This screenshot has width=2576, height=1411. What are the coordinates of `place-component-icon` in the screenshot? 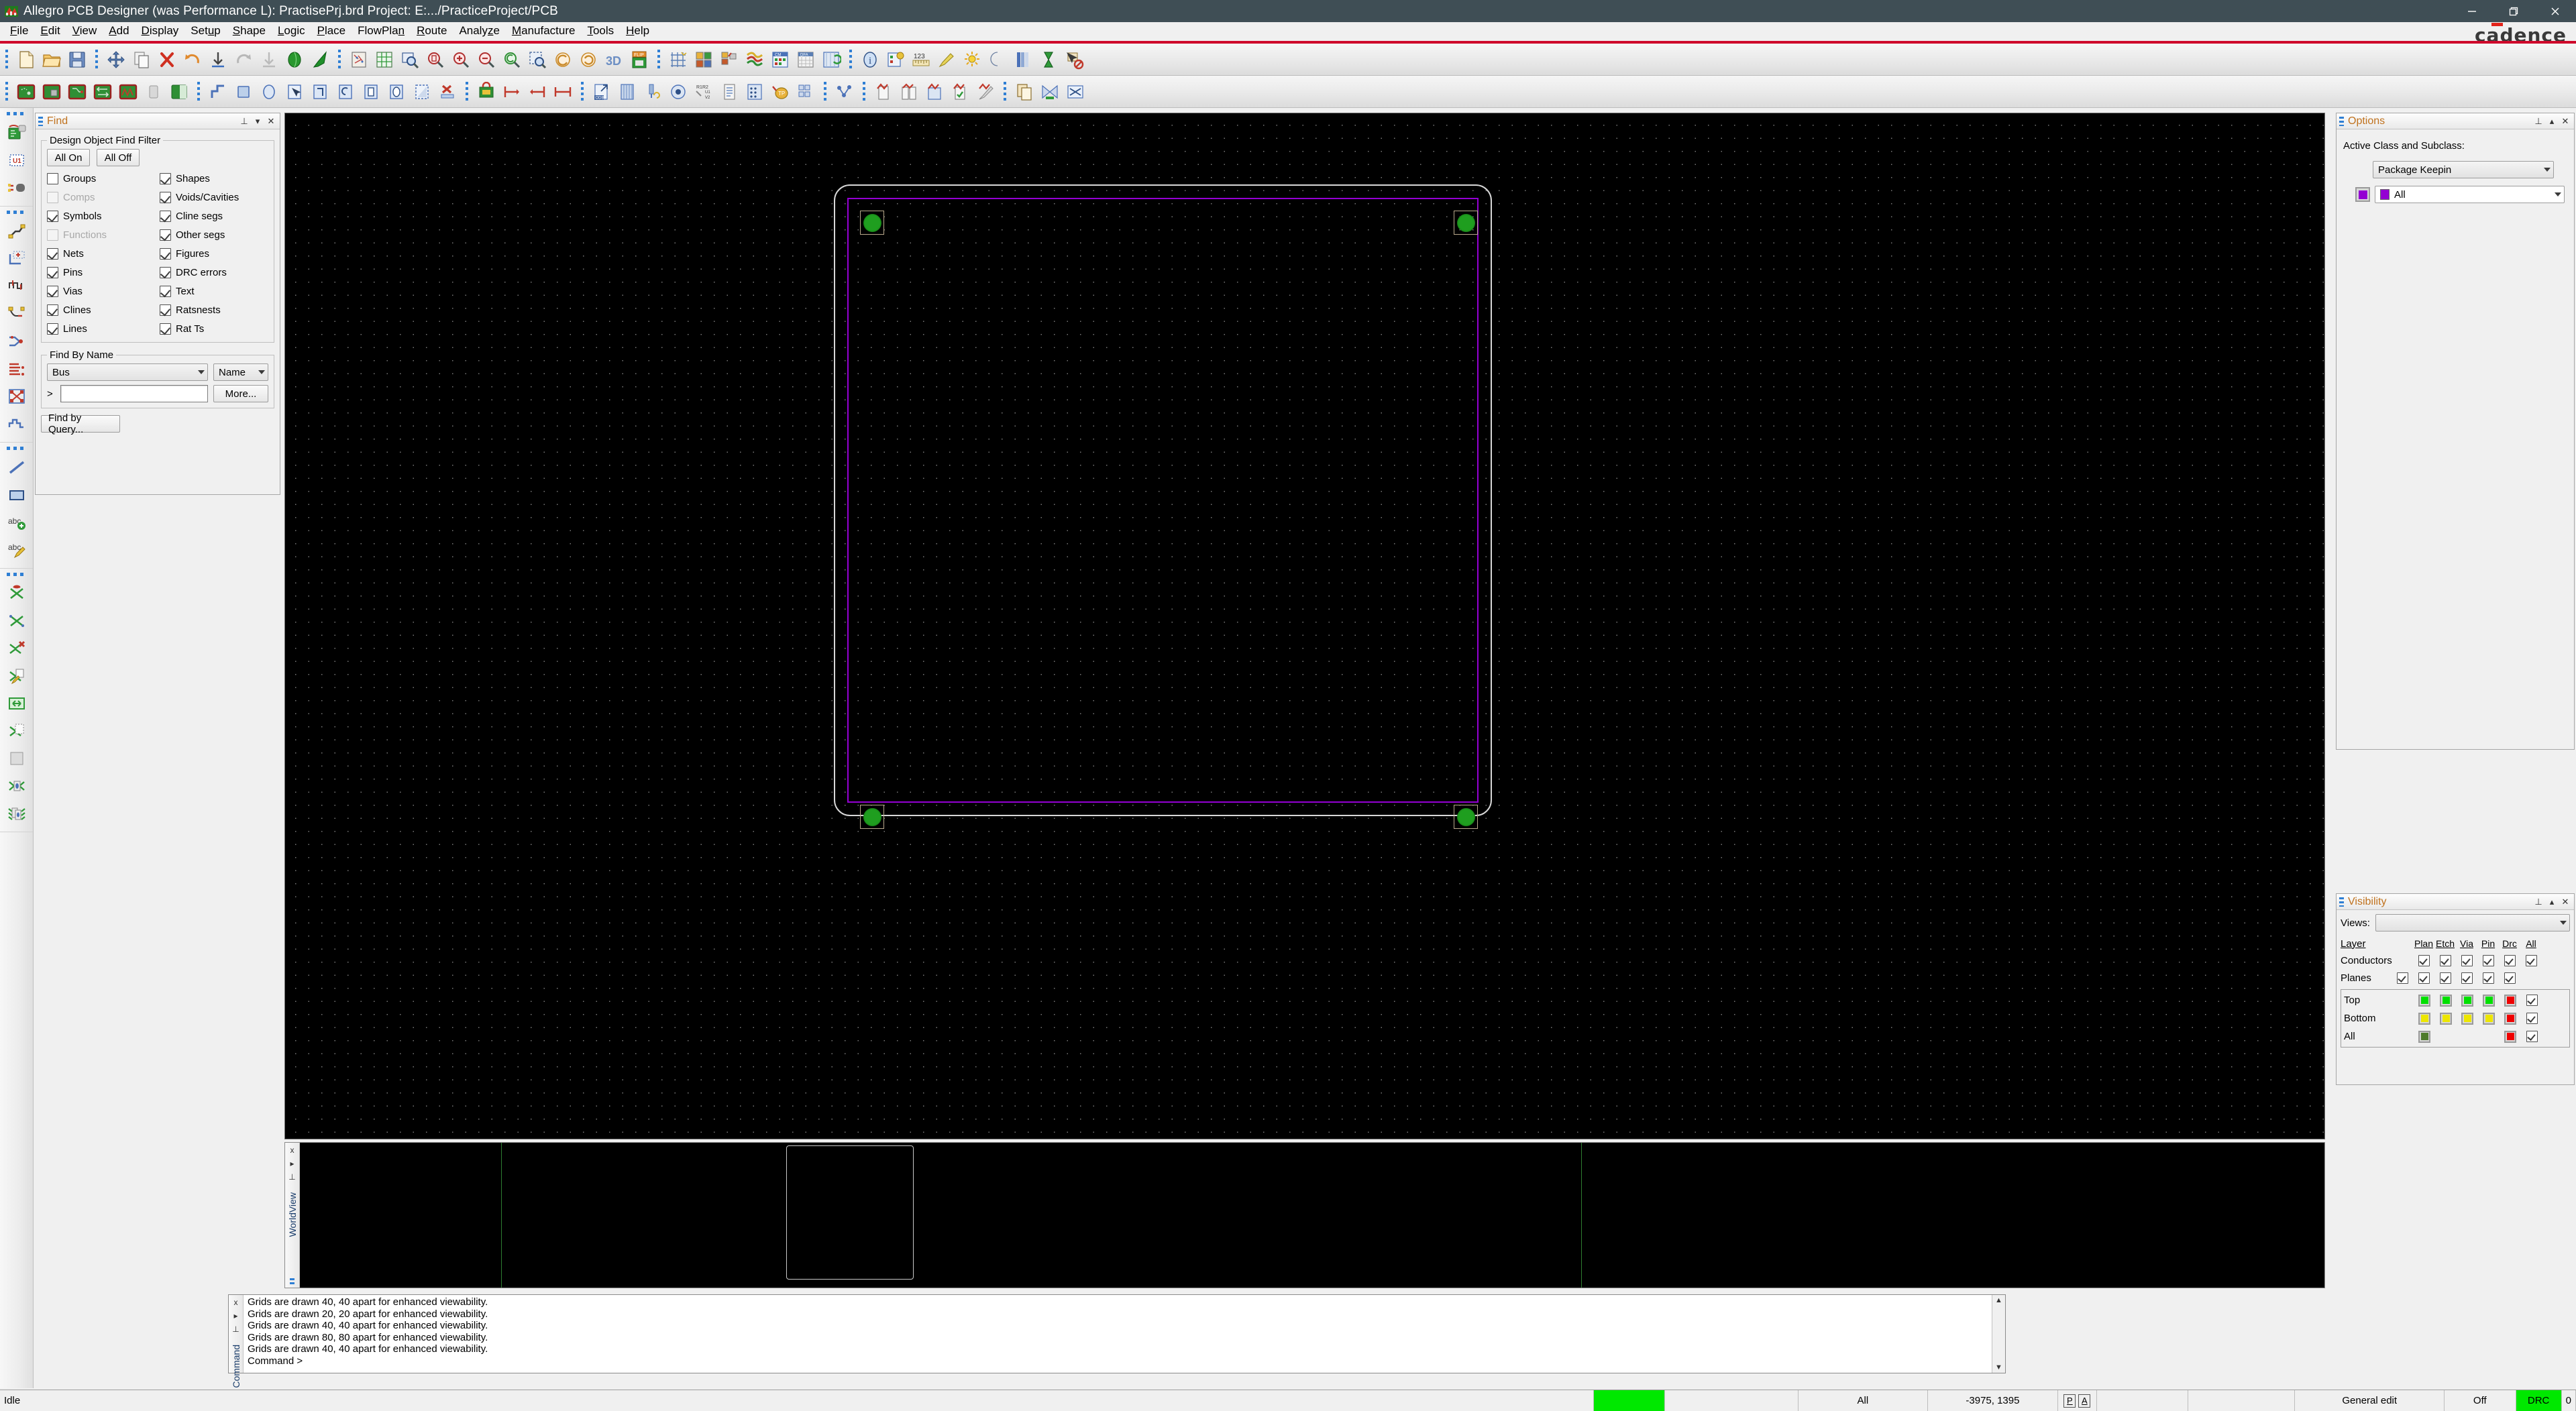 It's located at (17, 132).